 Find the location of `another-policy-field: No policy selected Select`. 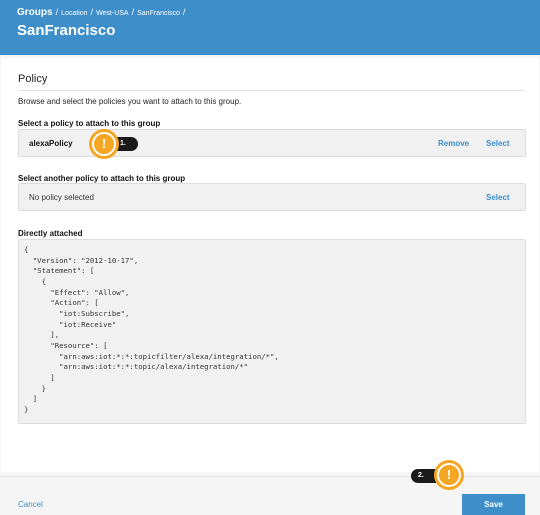

another-policy-field: No policy selected Select is located at coordinates (272, 197).